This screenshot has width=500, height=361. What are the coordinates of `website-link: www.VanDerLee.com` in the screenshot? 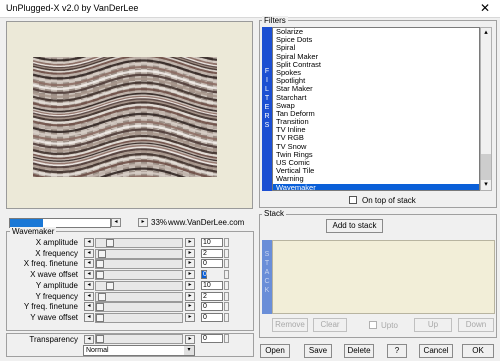 It's located at (206, 222).